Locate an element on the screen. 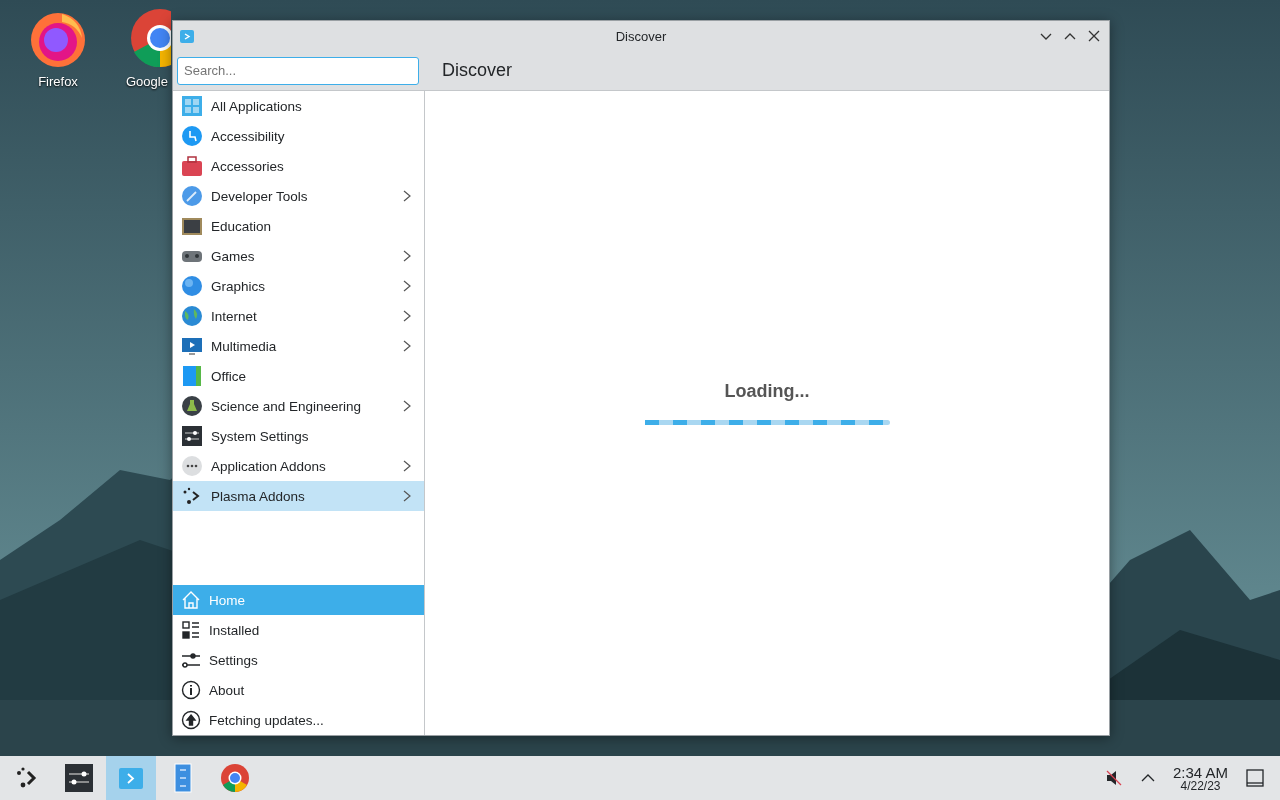 The width and height of the screenshot is (1280, 800). close-icon is located at coordinates (1094, 36).